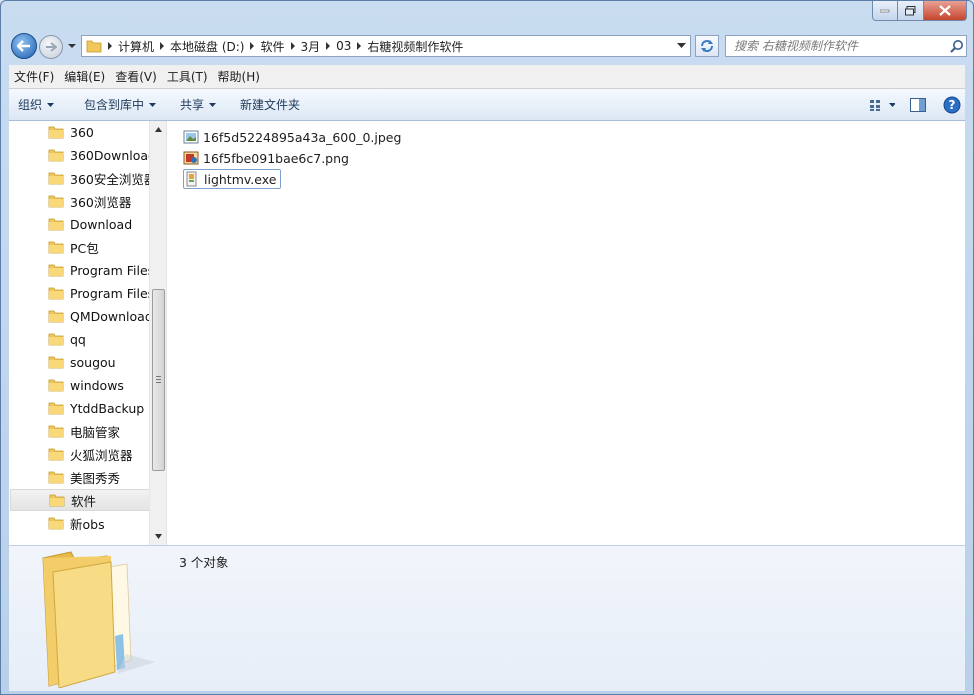  I want to click on tree-item: QMDownload, so click(80, 316).